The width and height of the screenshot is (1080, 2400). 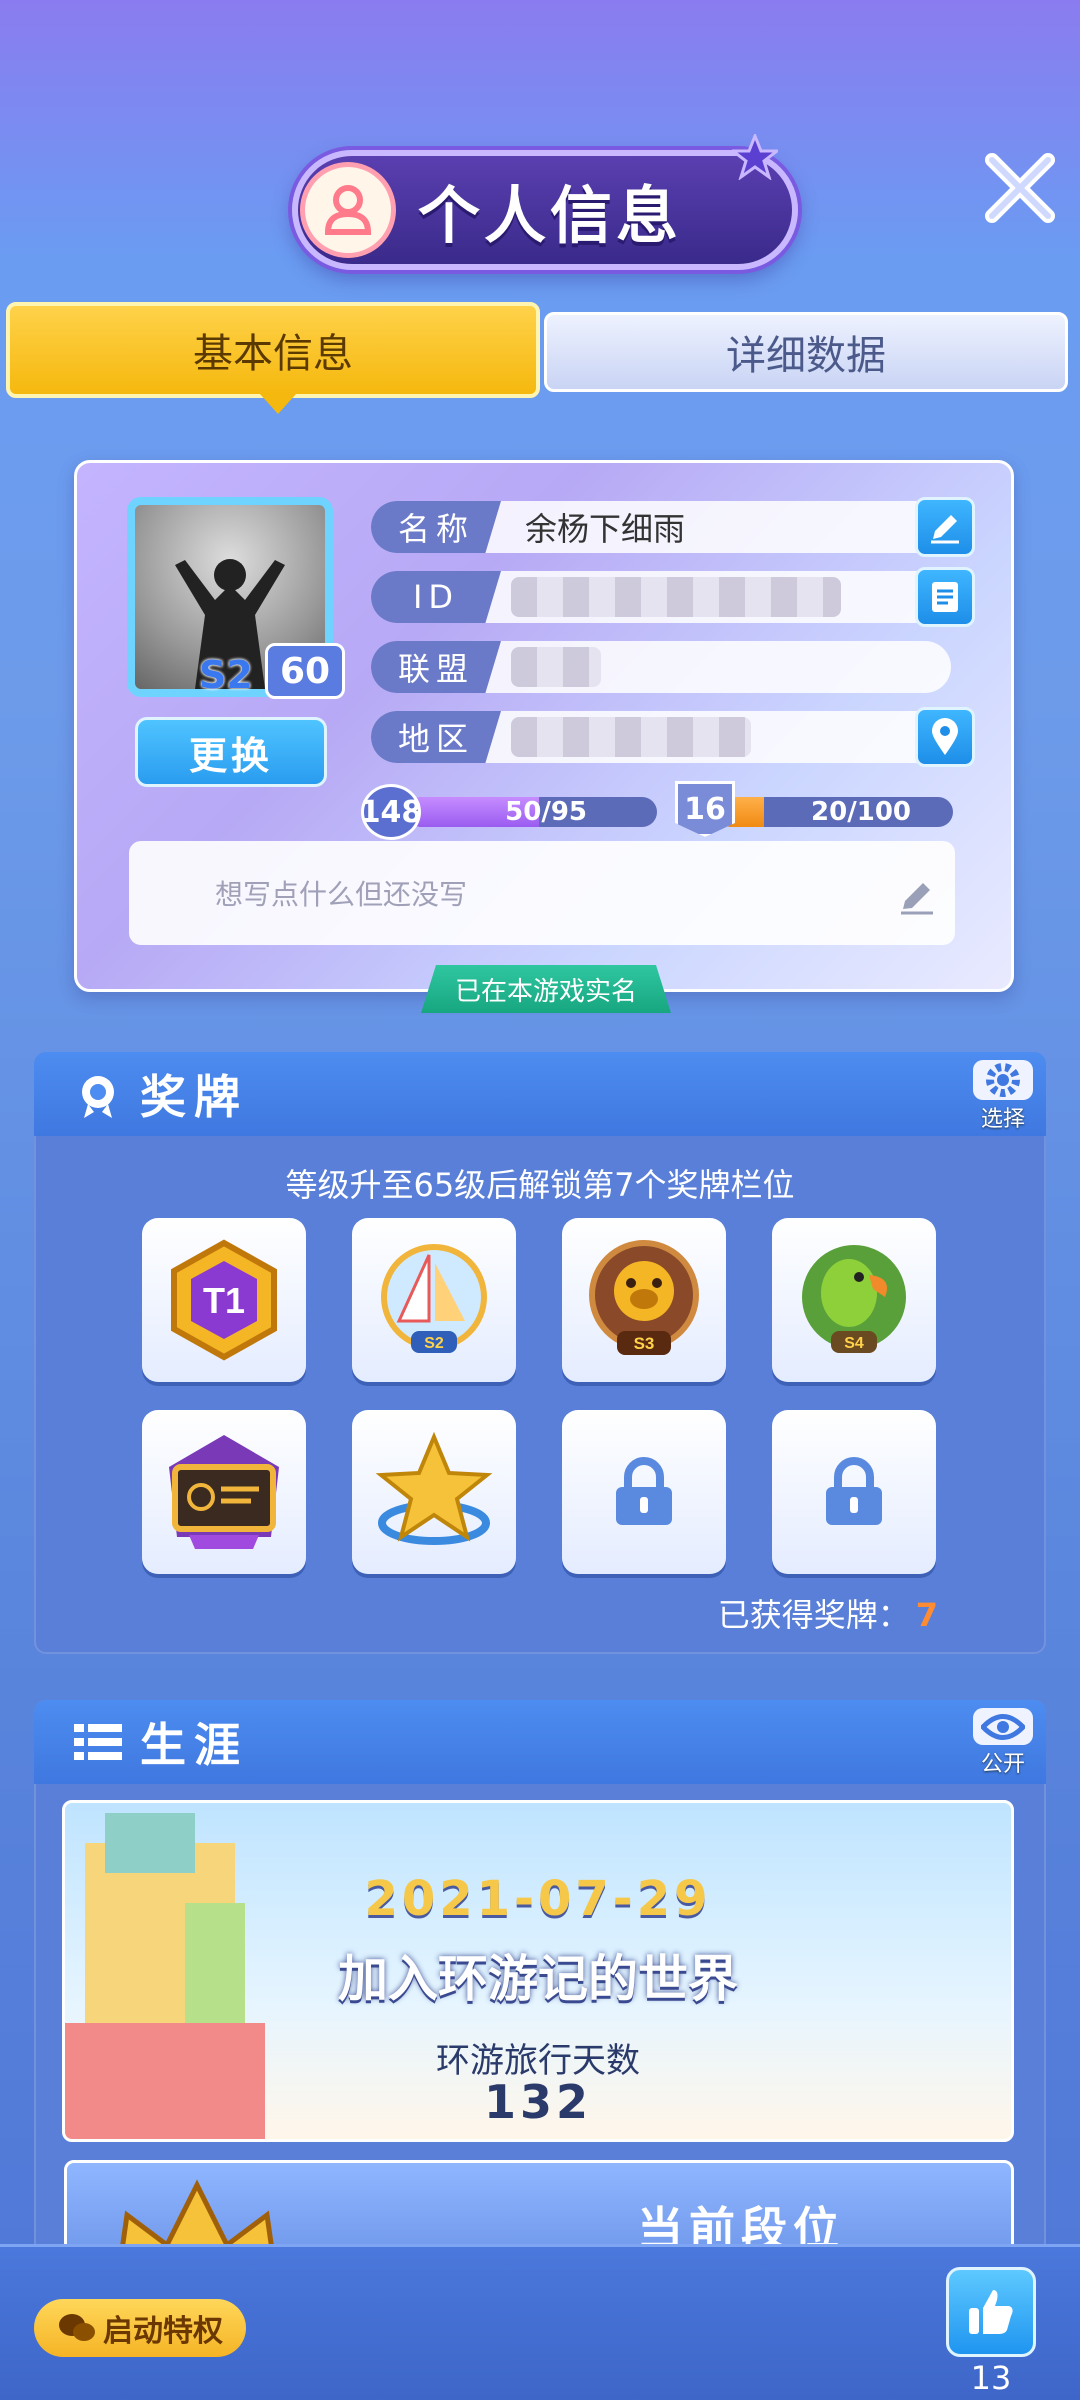 I want to click on region-label: 地区, so click(x=436, y=737).